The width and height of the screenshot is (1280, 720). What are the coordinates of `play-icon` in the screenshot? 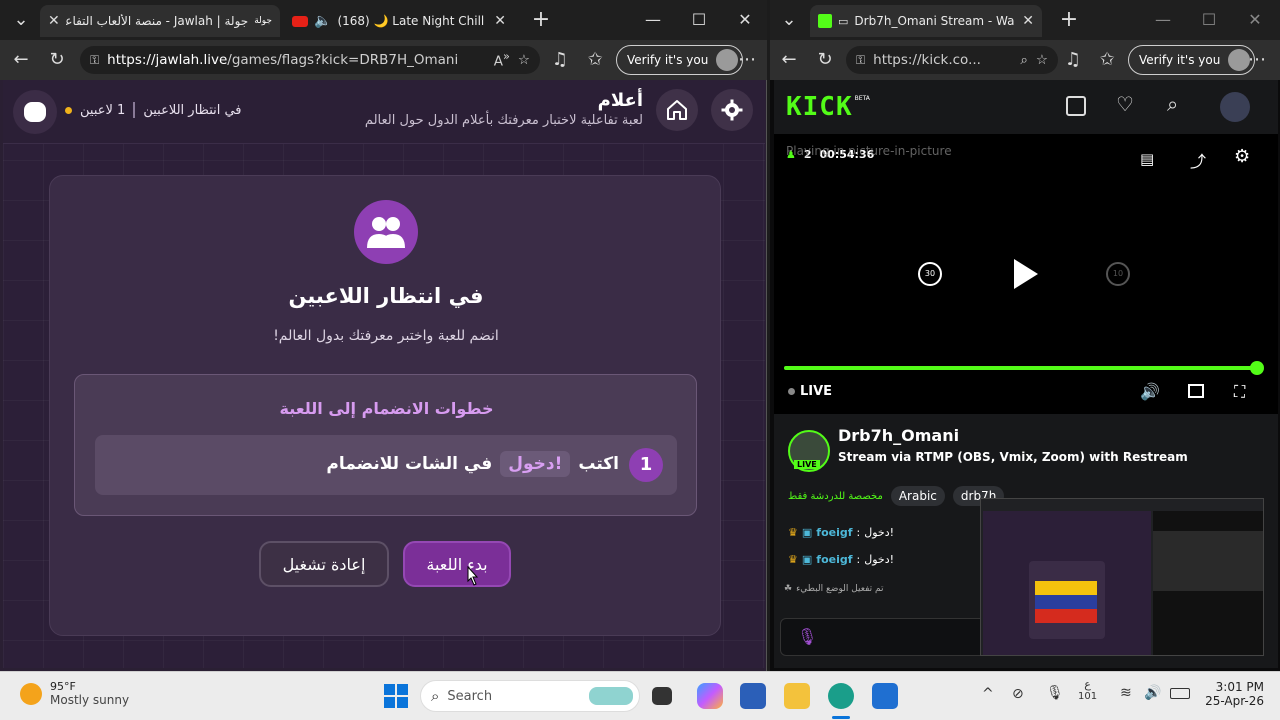 It's located at (1026, 274).